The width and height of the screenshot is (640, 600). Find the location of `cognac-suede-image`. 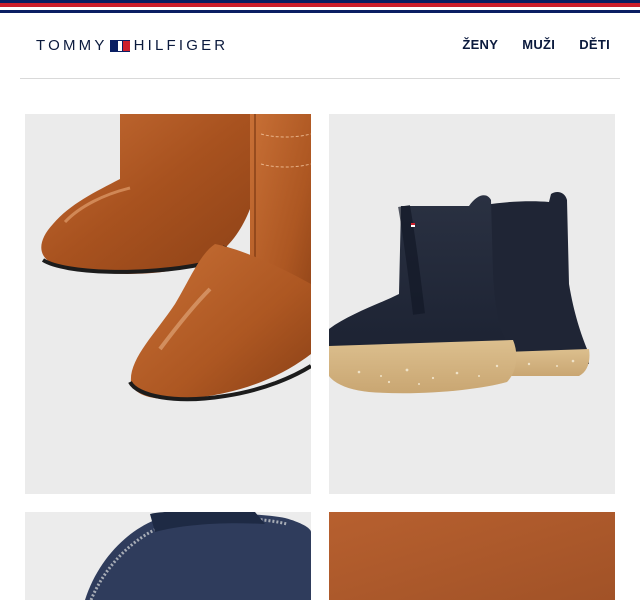

cognac-suede-image is located at coordinates (472, 556).